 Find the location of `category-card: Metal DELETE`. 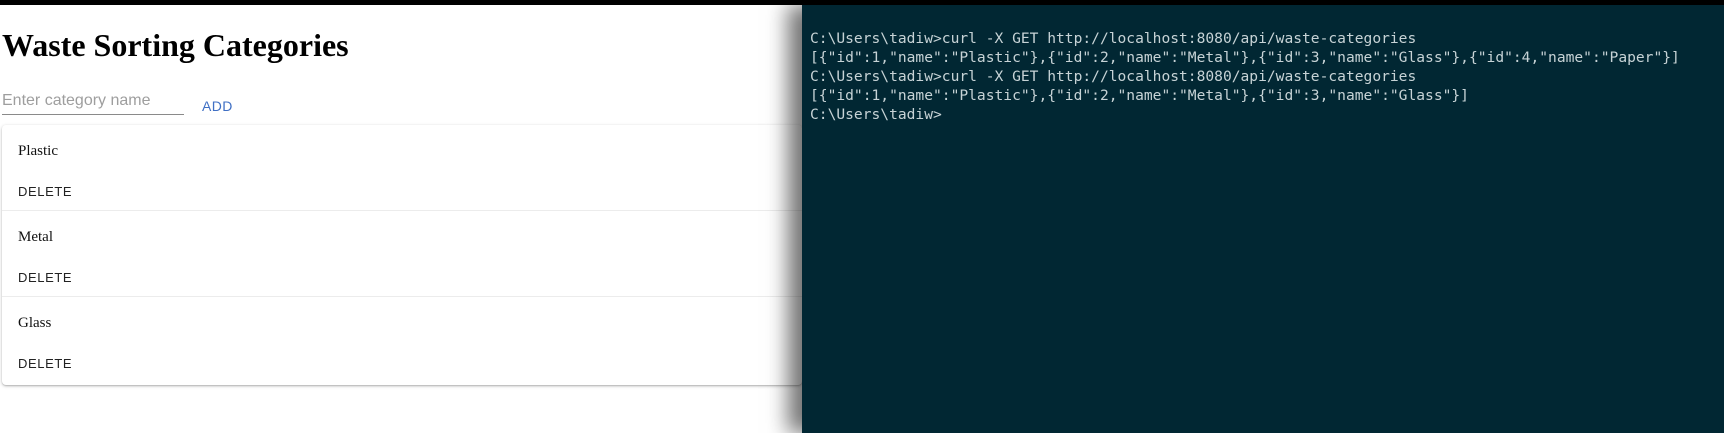

category-card: Metal DELETE is located at coordinates (402, 254).